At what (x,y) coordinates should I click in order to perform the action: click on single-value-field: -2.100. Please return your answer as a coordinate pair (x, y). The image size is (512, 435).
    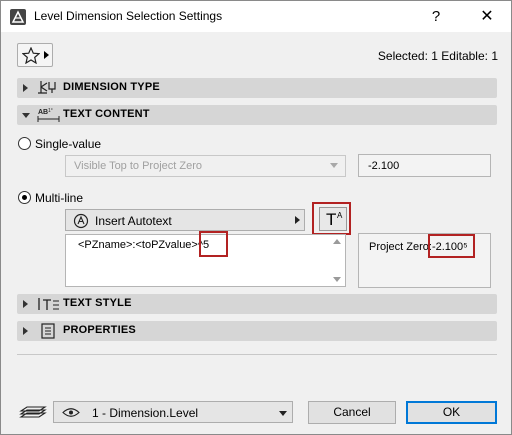
    Looking at the image, I should click on (424, 165).